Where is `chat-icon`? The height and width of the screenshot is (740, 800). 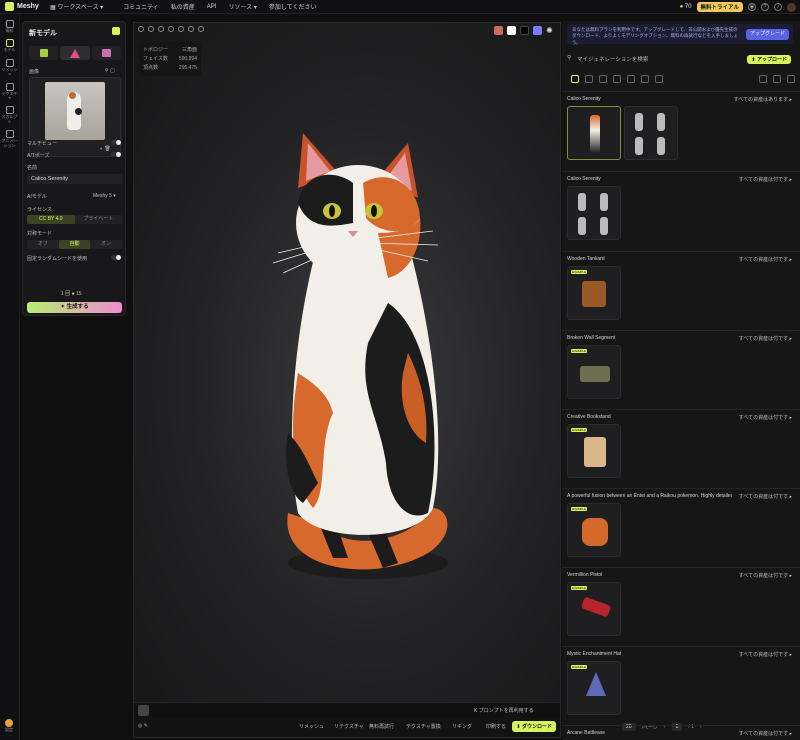 chat-icon is located at coordinates (777, 79).